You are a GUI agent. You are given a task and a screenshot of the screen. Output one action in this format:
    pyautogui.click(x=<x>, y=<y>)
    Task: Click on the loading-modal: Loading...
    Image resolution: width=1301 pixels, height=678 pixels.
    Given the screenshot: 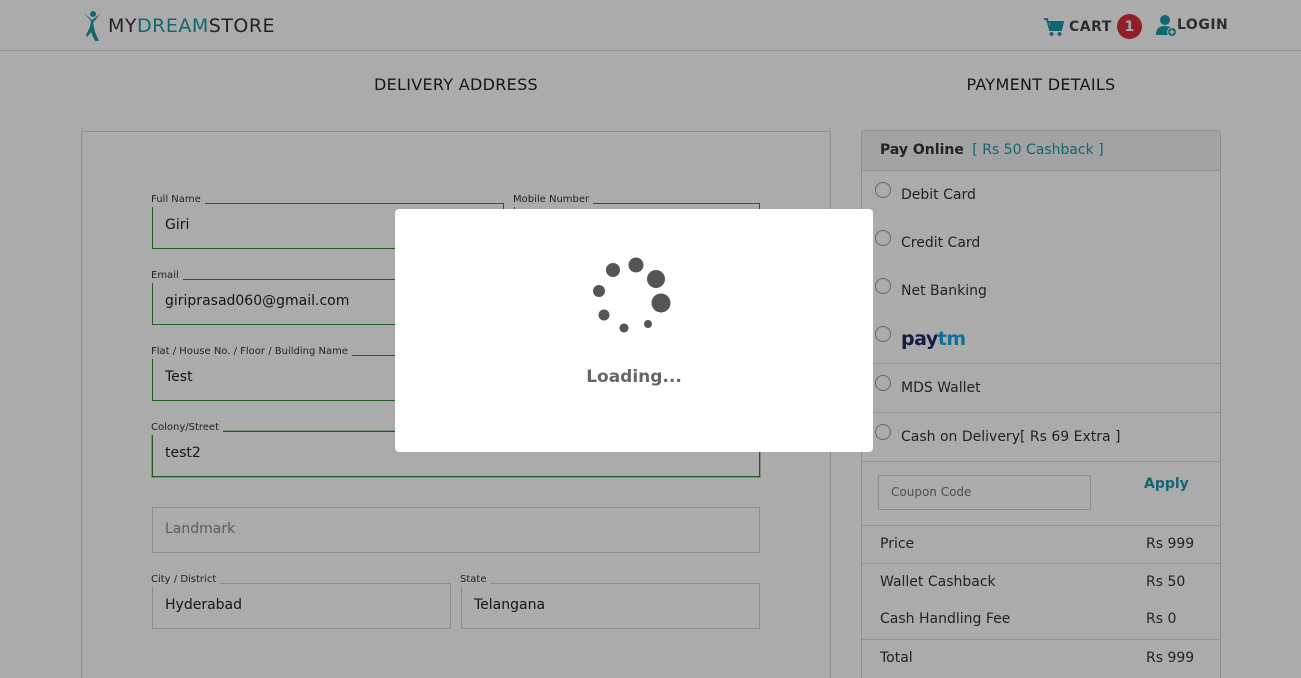 What is the action you would take?
    pyautogui.click(x=634, y=330)
    